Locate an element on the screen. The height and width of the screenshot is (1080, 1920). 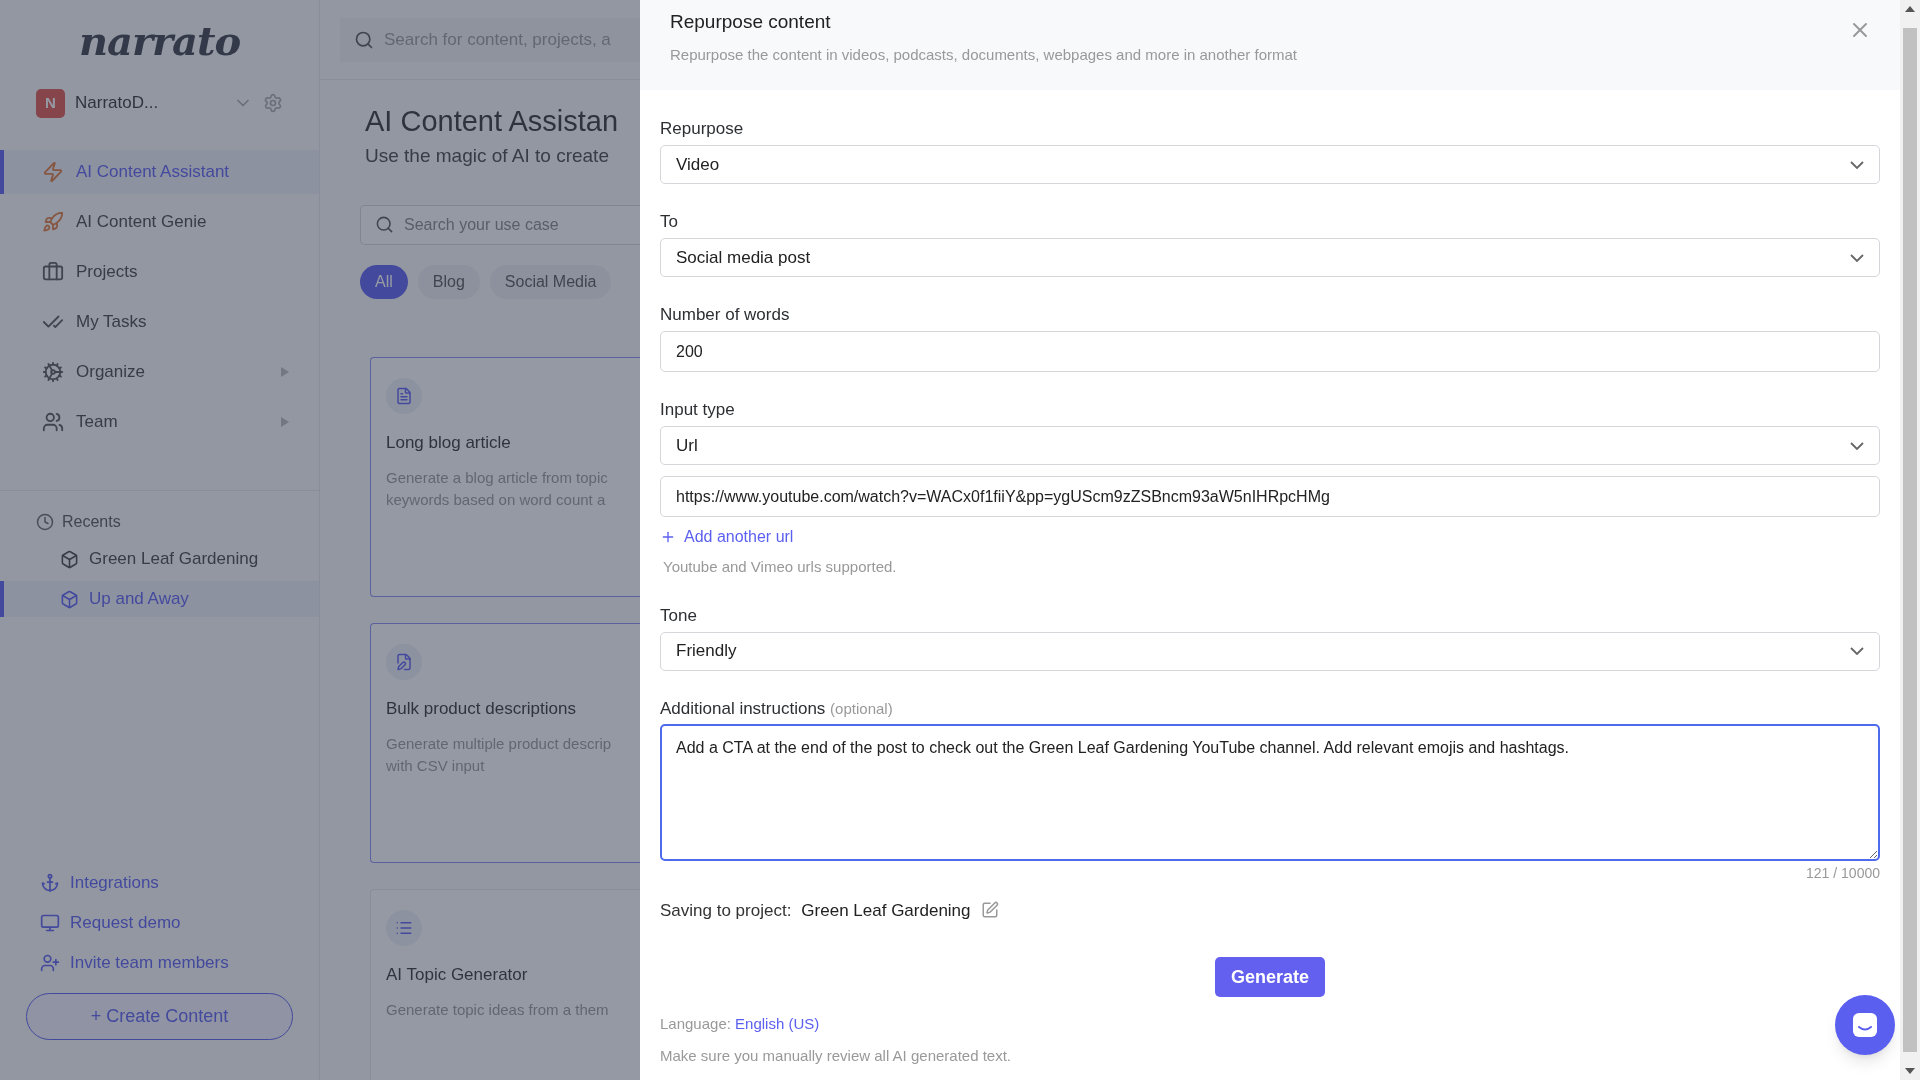
field-label: Number of words is located at coordinates (725, 315).